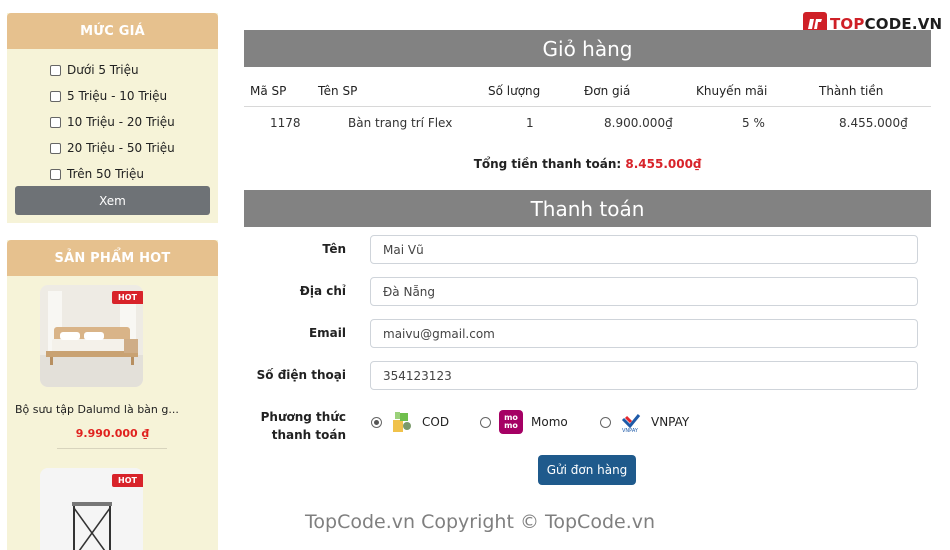  Describe the element at coordinates (117, 96) in the screenshot. I see `price-option-label: 5 Triệu - 10 Triệu` at that location.